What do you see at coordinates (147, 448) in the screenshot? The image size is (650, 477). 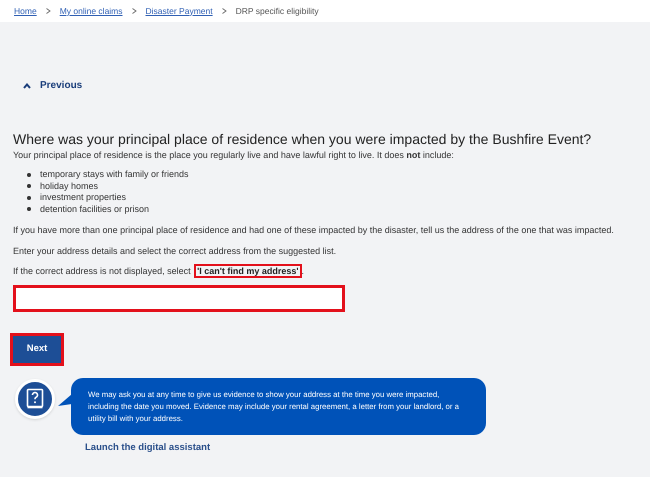 I see `launch-assistant-link: Launch the digital assistant` at bounding box center [147, 448].